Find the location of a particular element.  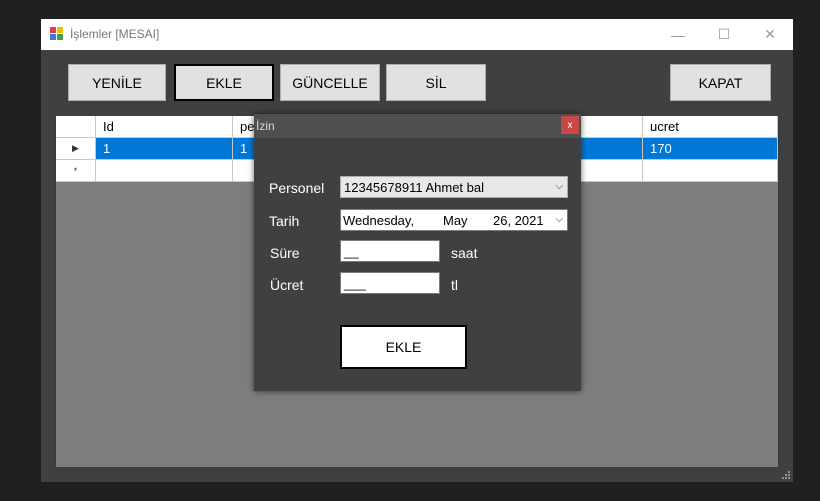

ucret-unit: tl is located at coordinates (454, 285).